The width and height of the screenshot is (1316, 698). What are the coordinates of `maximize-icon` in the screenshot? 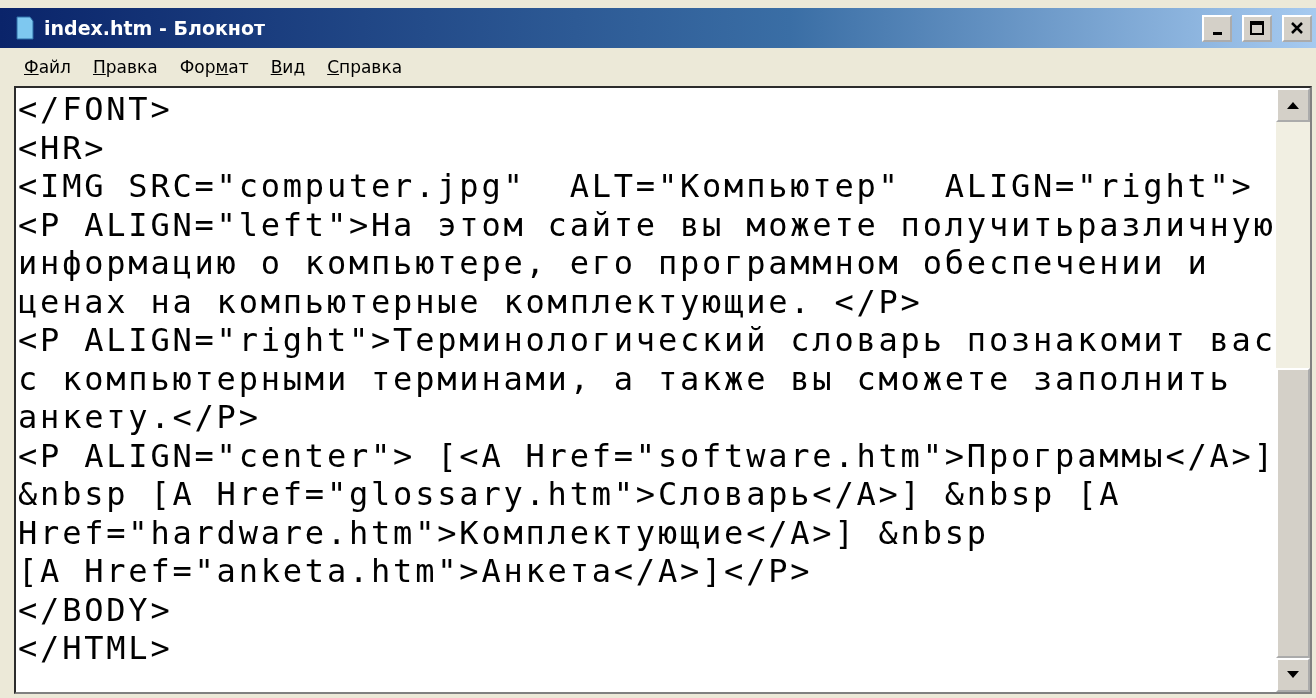 It's located at (1257, 28).